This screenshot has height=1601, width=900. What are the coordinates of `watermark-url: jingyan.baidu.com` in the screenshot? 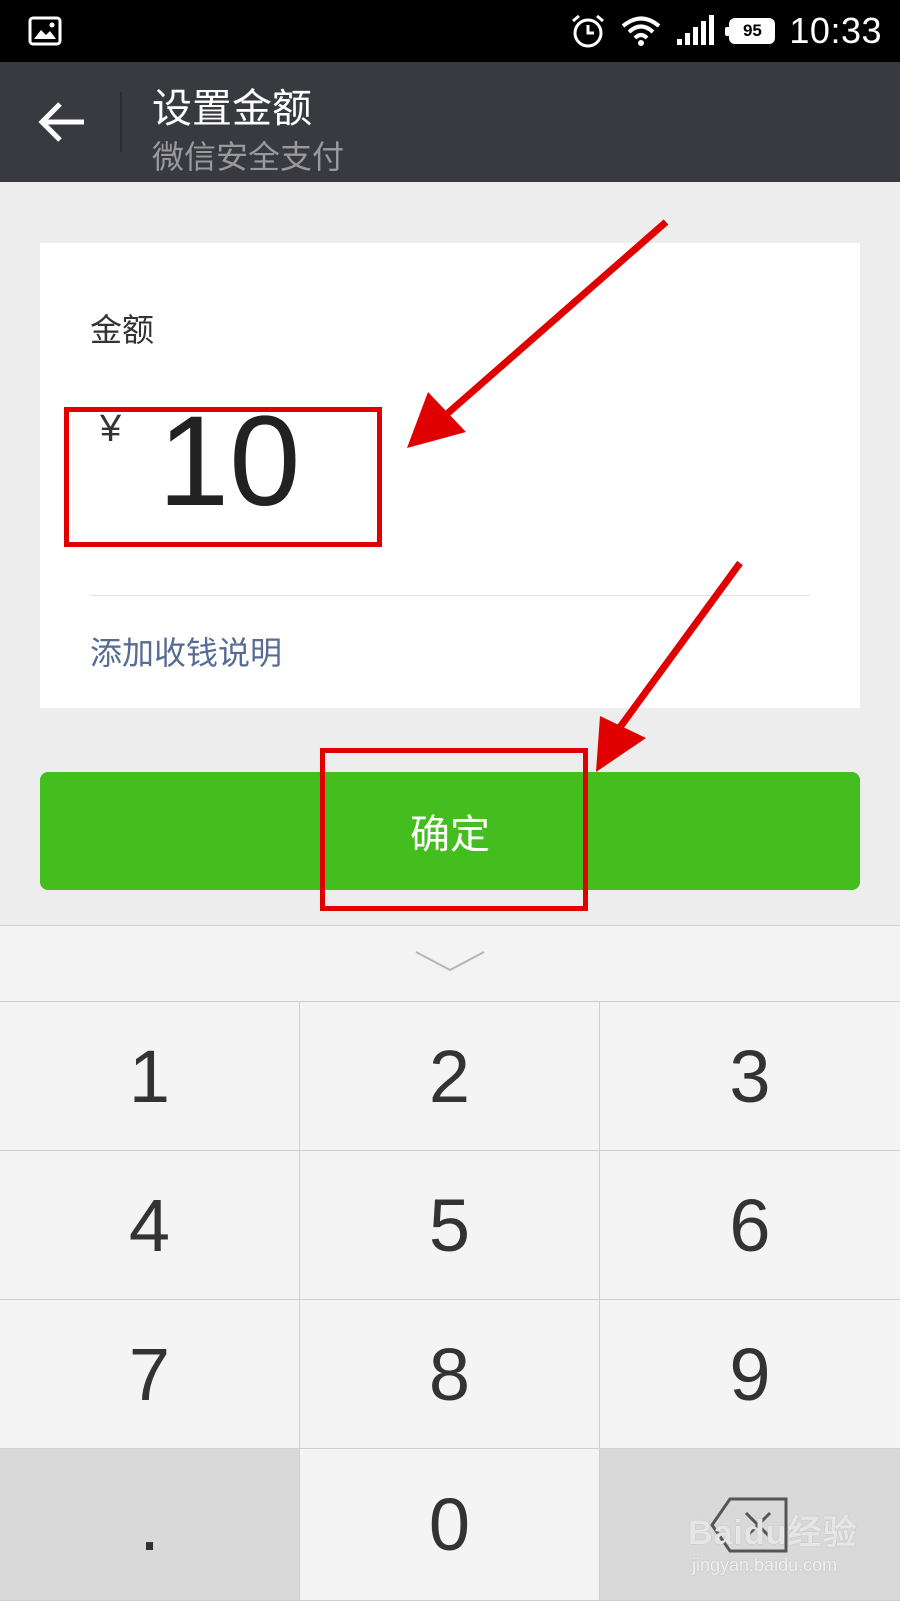 It's located at (765, 1565).